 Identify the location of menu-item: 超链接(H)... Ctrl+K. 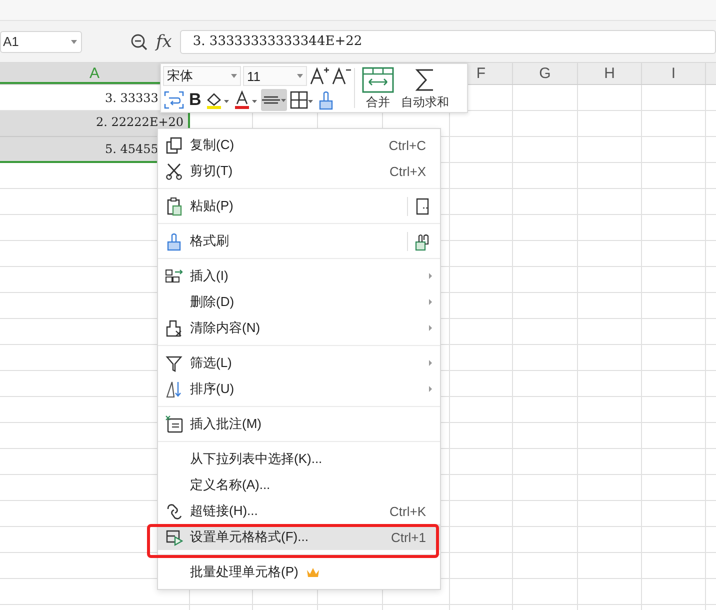
(299, 511).